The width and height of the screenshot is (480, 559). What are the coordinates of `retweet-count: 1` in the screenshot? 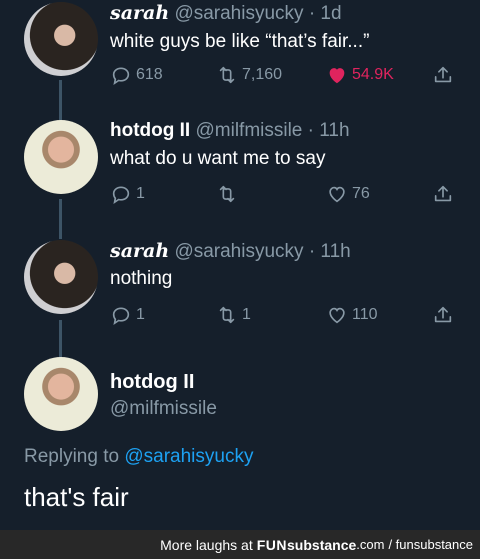 It's located at (246, 314).